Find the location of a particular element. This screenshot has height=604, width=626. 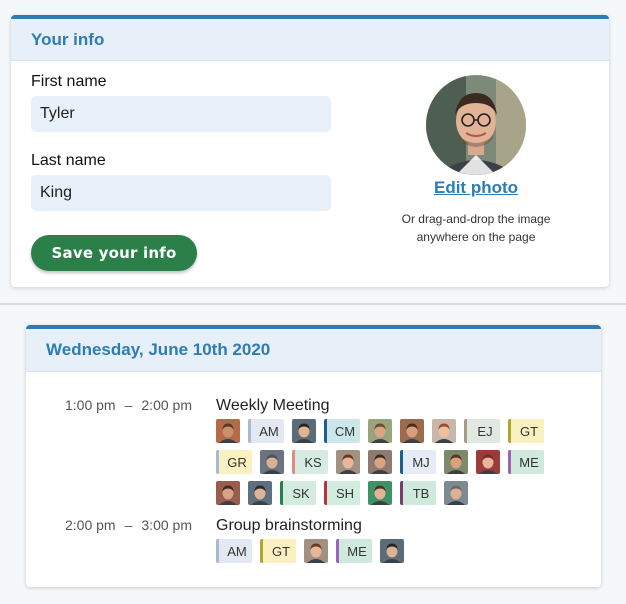

event-start-time: 1:00 pm is located at coordinates (90, 405).